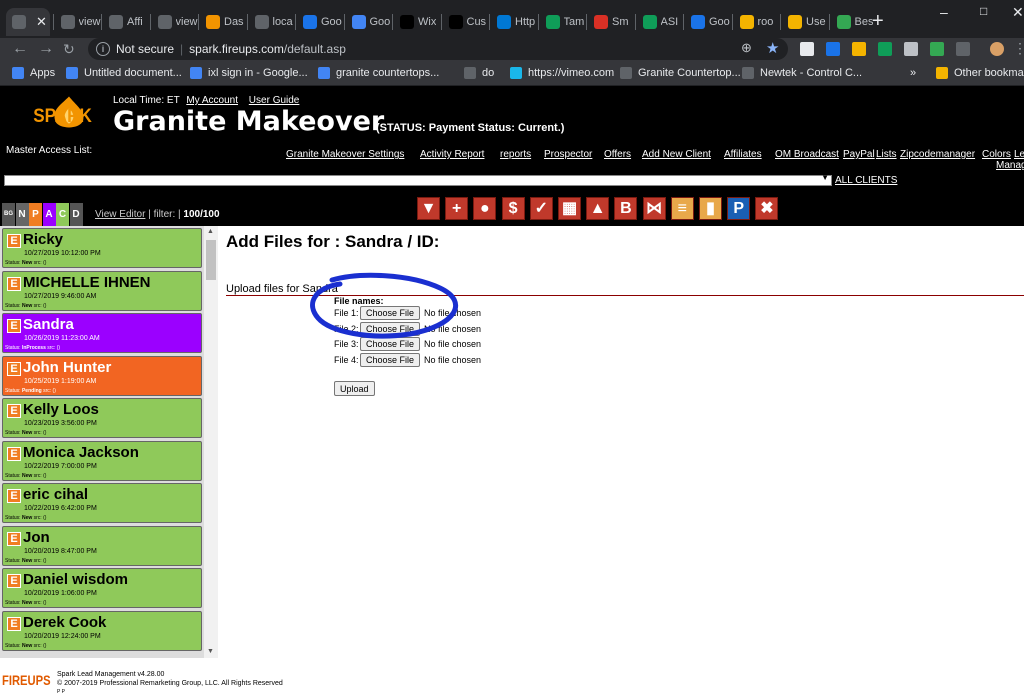 This screenshot has width=1024, height=698. Describe the element at coordinates (772, 48) in the screenshot. I see `bookmark-star-icon: ★` at that location.